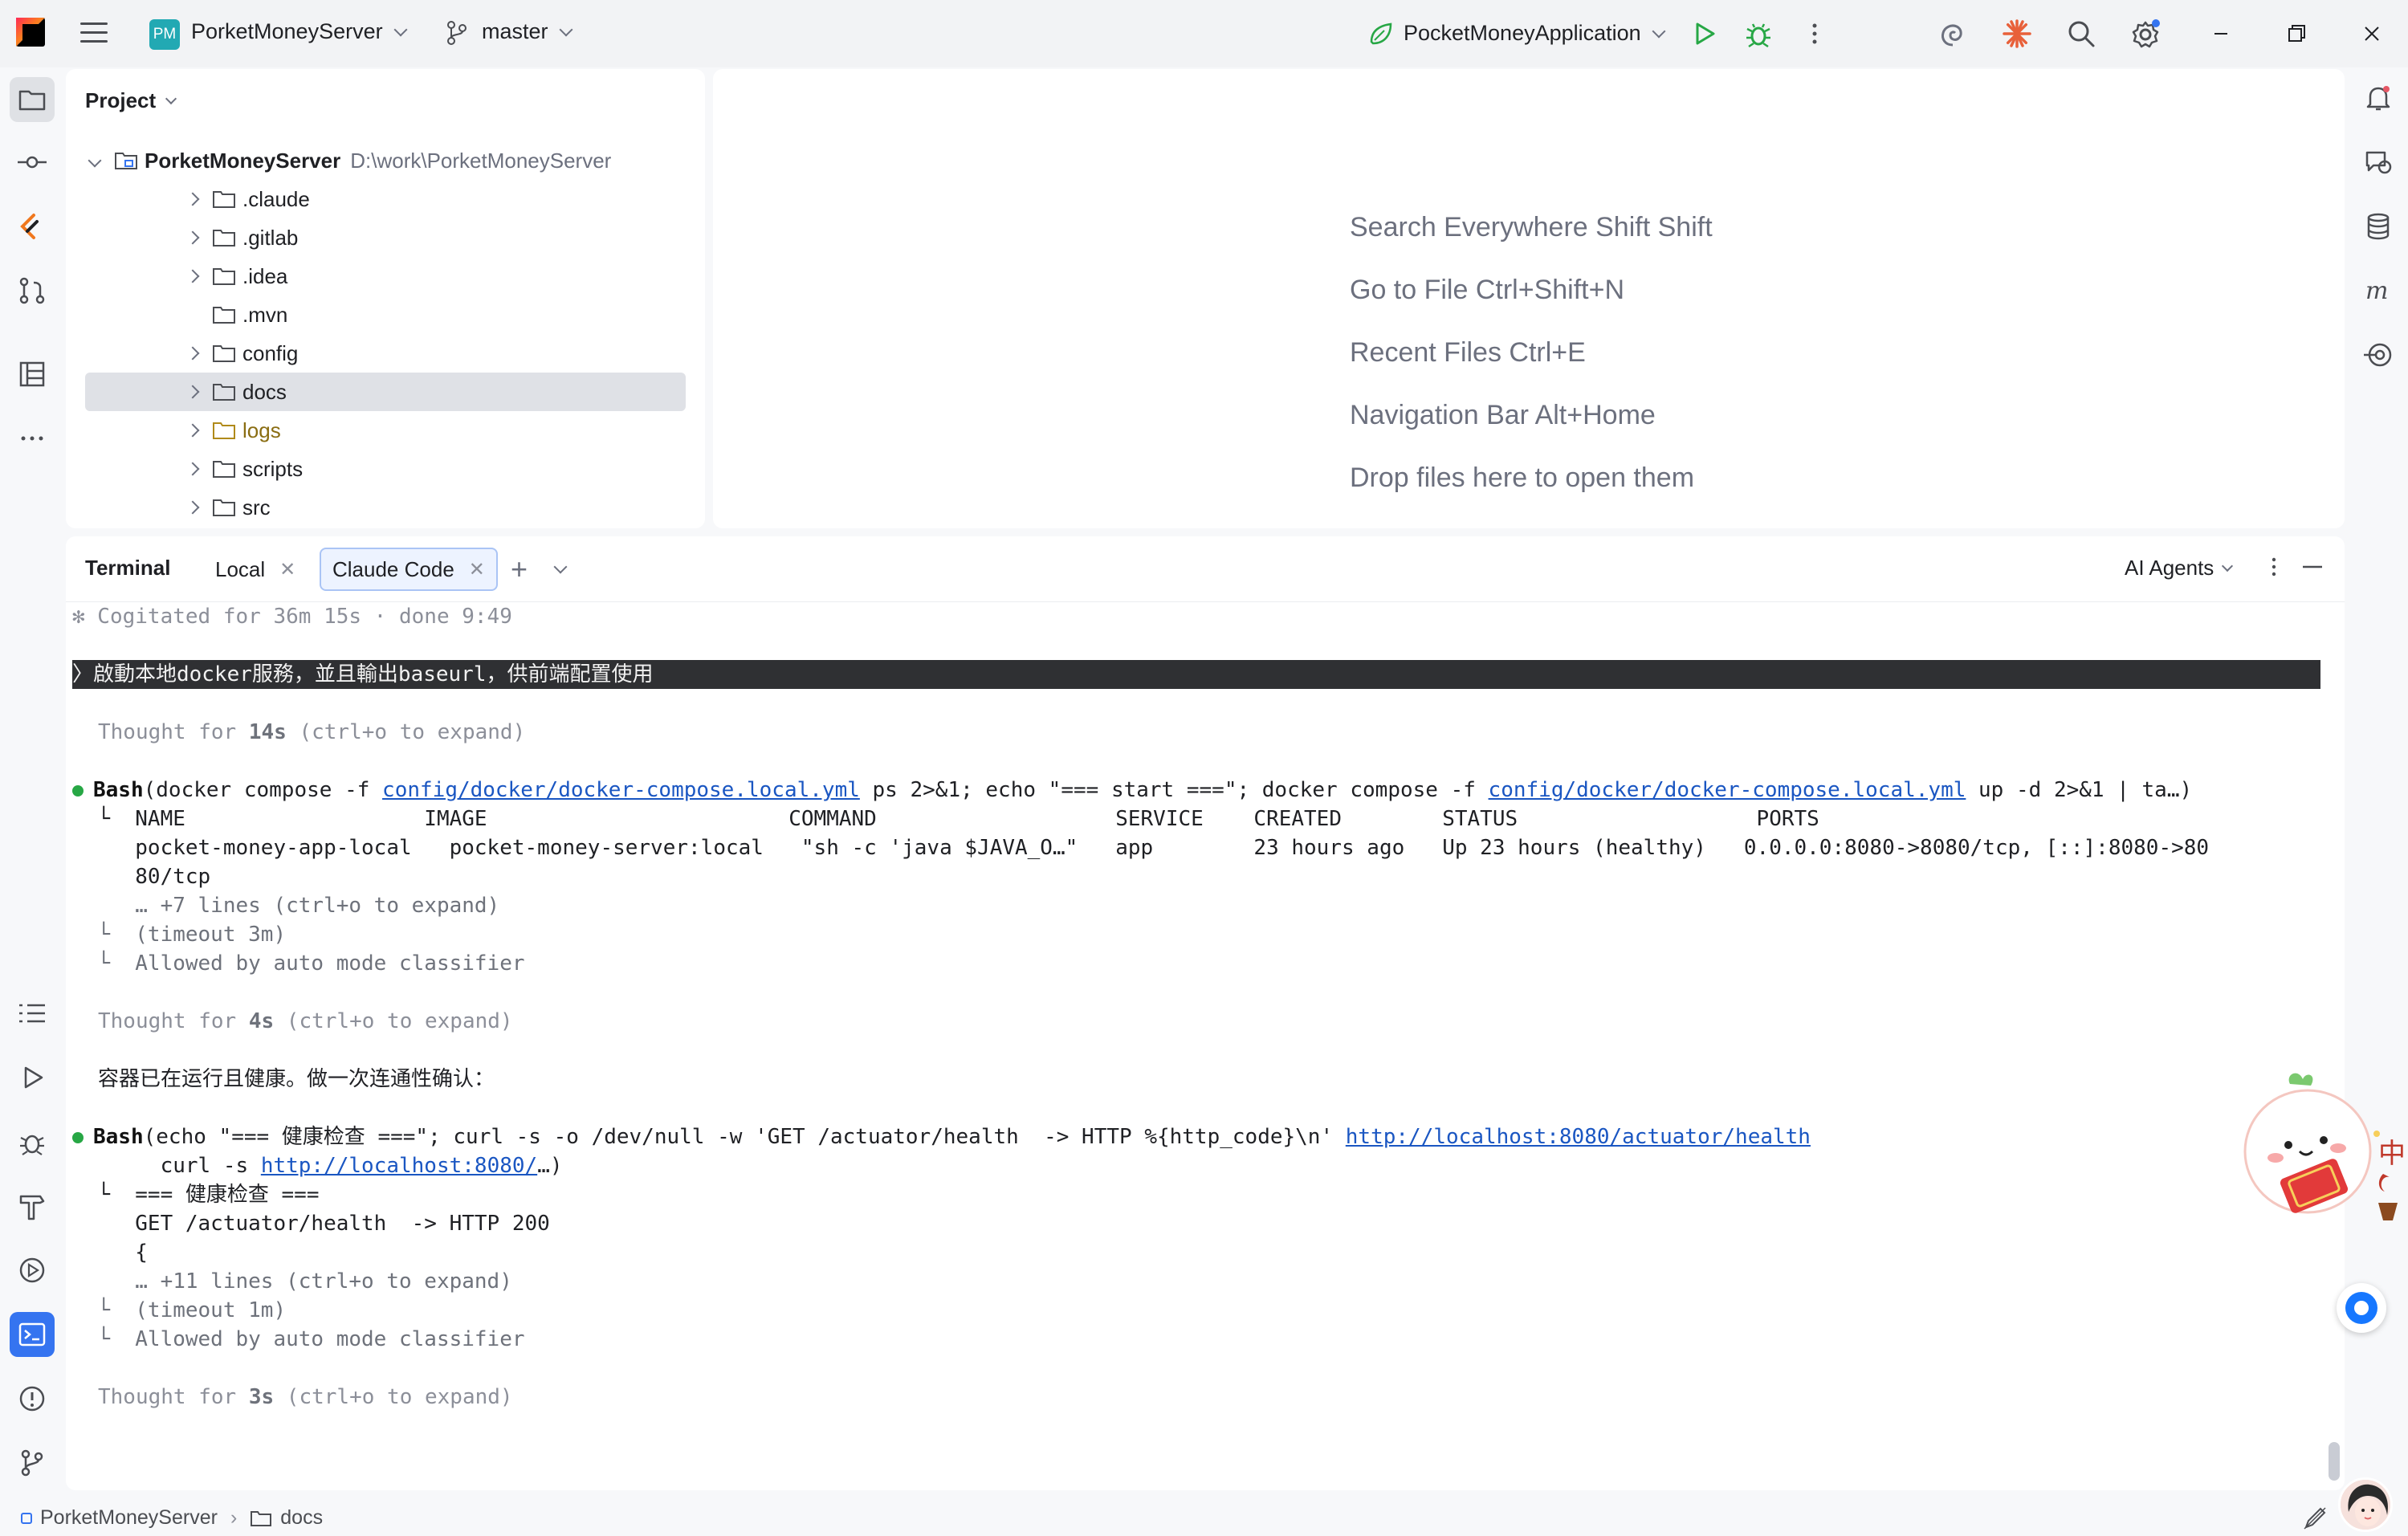  I want to click on project-tool-button, so click(32, 99).